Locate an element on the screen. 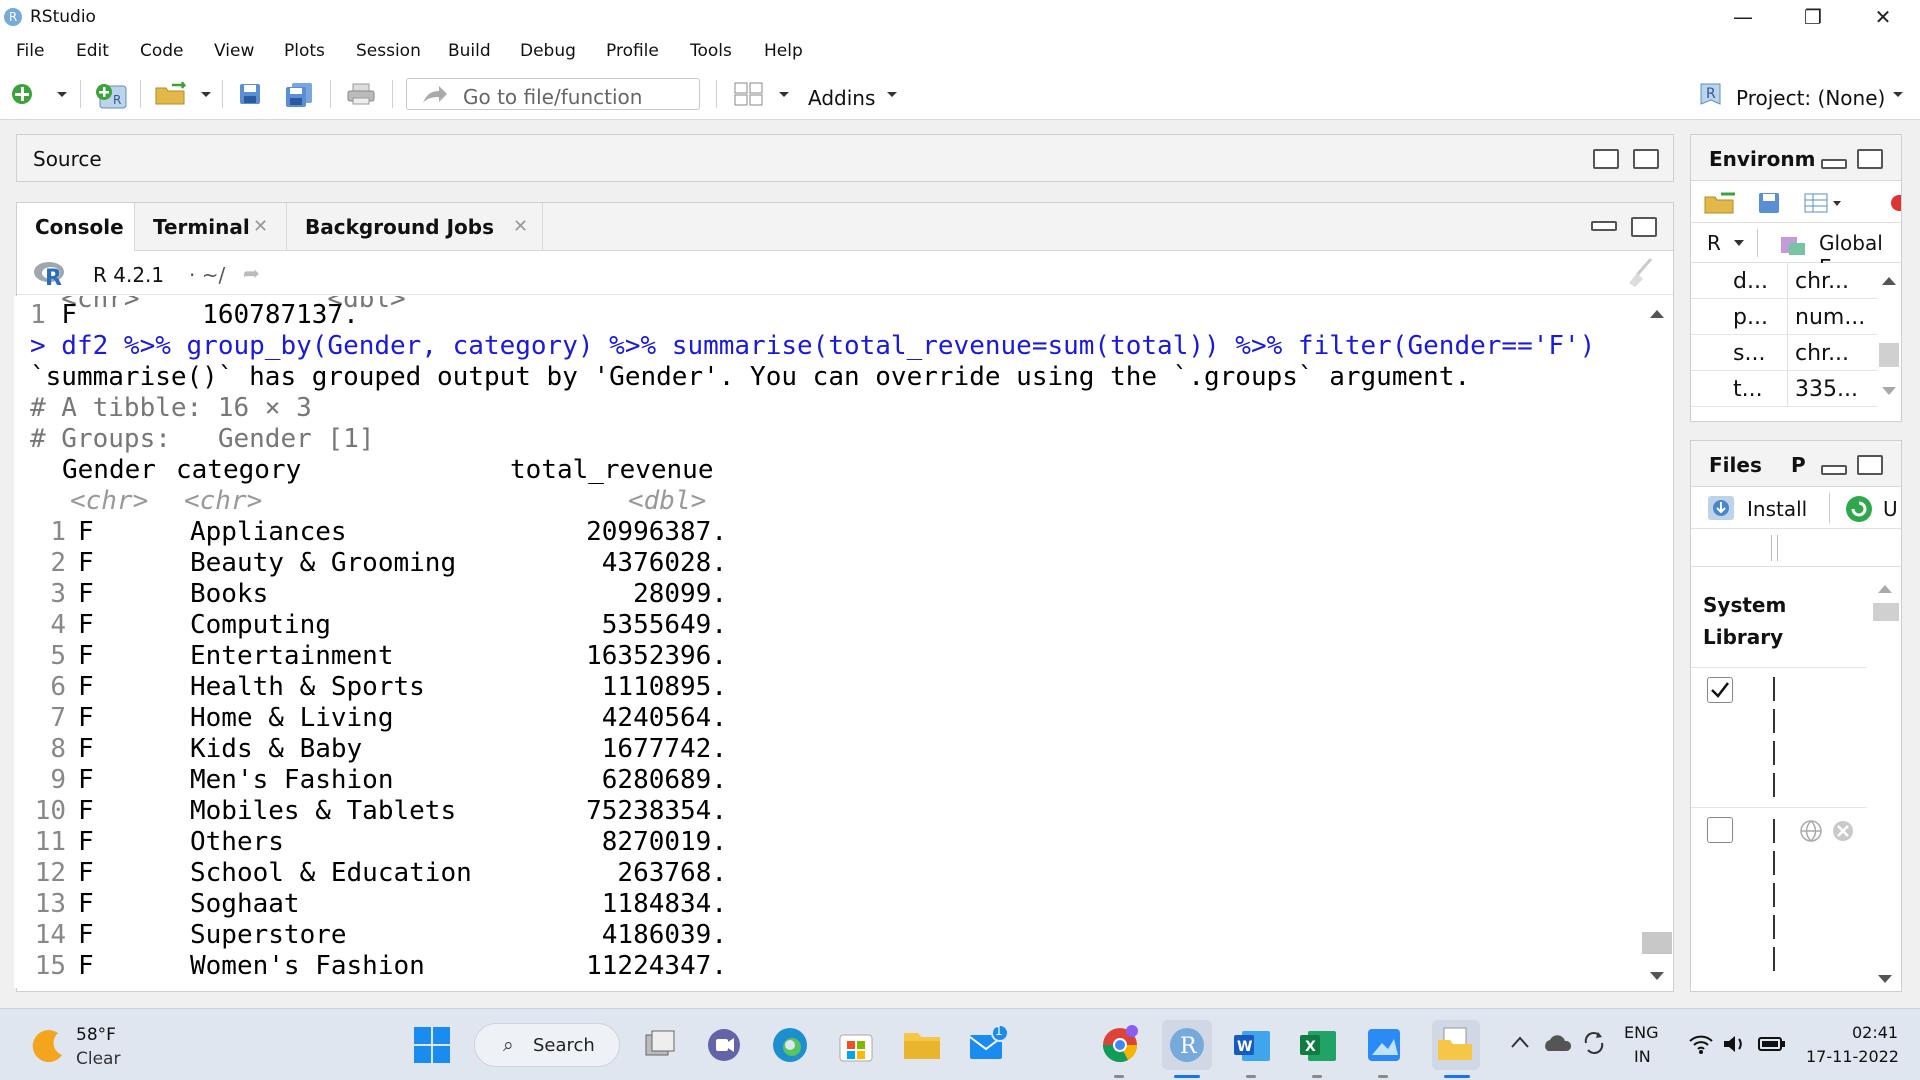 The image size is (1920, 1080). clock-time: 02:41 is located at coordinates (1875, 1032).